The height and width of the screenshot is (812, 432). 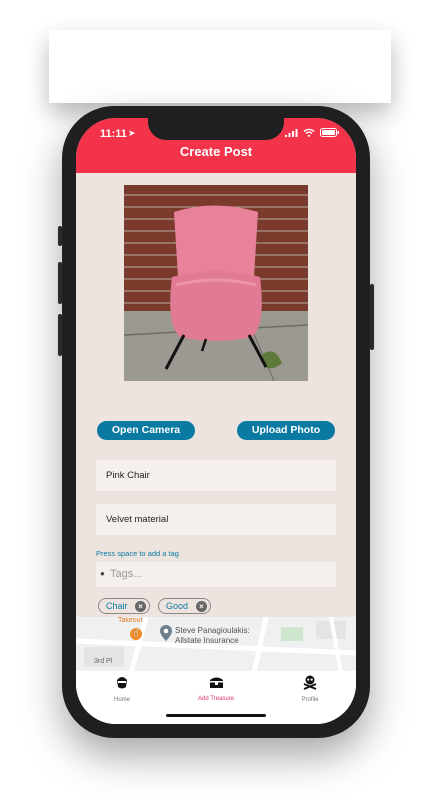 What do you see at coordinates (113, 134) in the screenshot?
I see `status-time: 11:11` at bounding box center [113, 134].